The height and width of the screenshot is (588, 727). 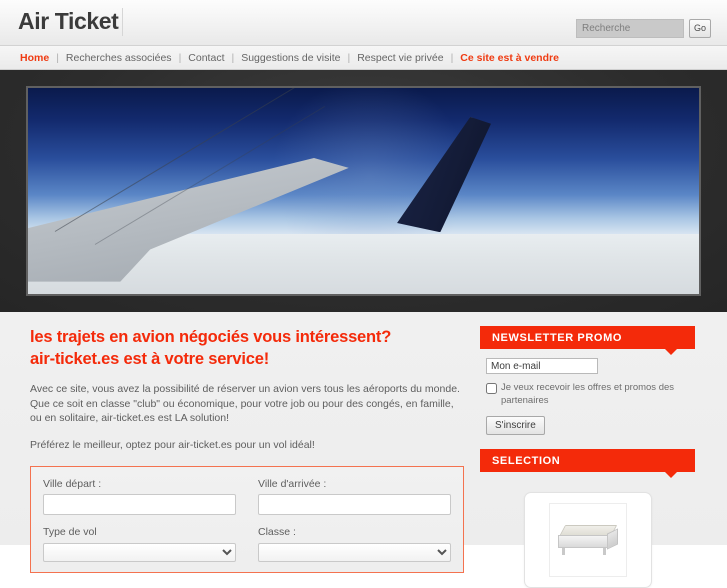 What do you see at coordinates (491, 388) in the screenshot?
I see `newsletter-optin-checkbox` at bounding box center [491, 388].